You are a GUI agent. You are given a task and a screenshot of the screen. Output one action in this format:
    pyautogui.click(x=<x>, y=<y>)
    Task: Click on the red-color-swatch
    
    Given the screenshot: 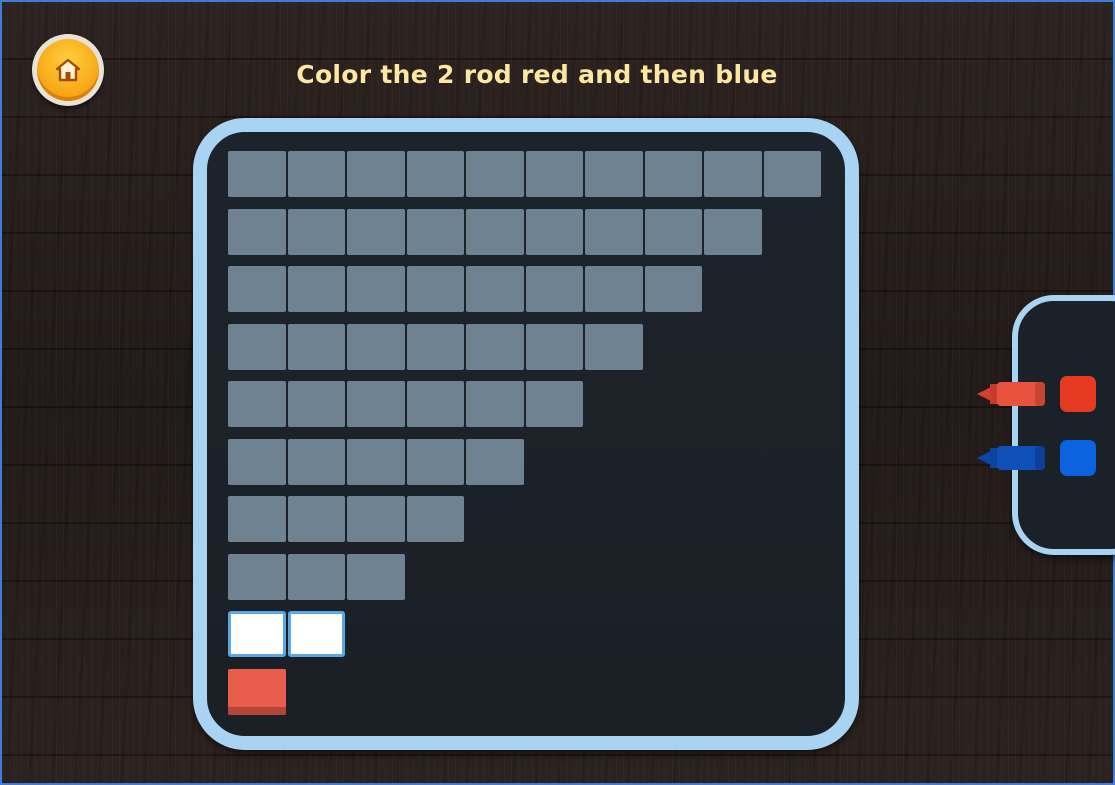 What is the action you would take?
    pyautogui.click(x=1078, y=394)
    